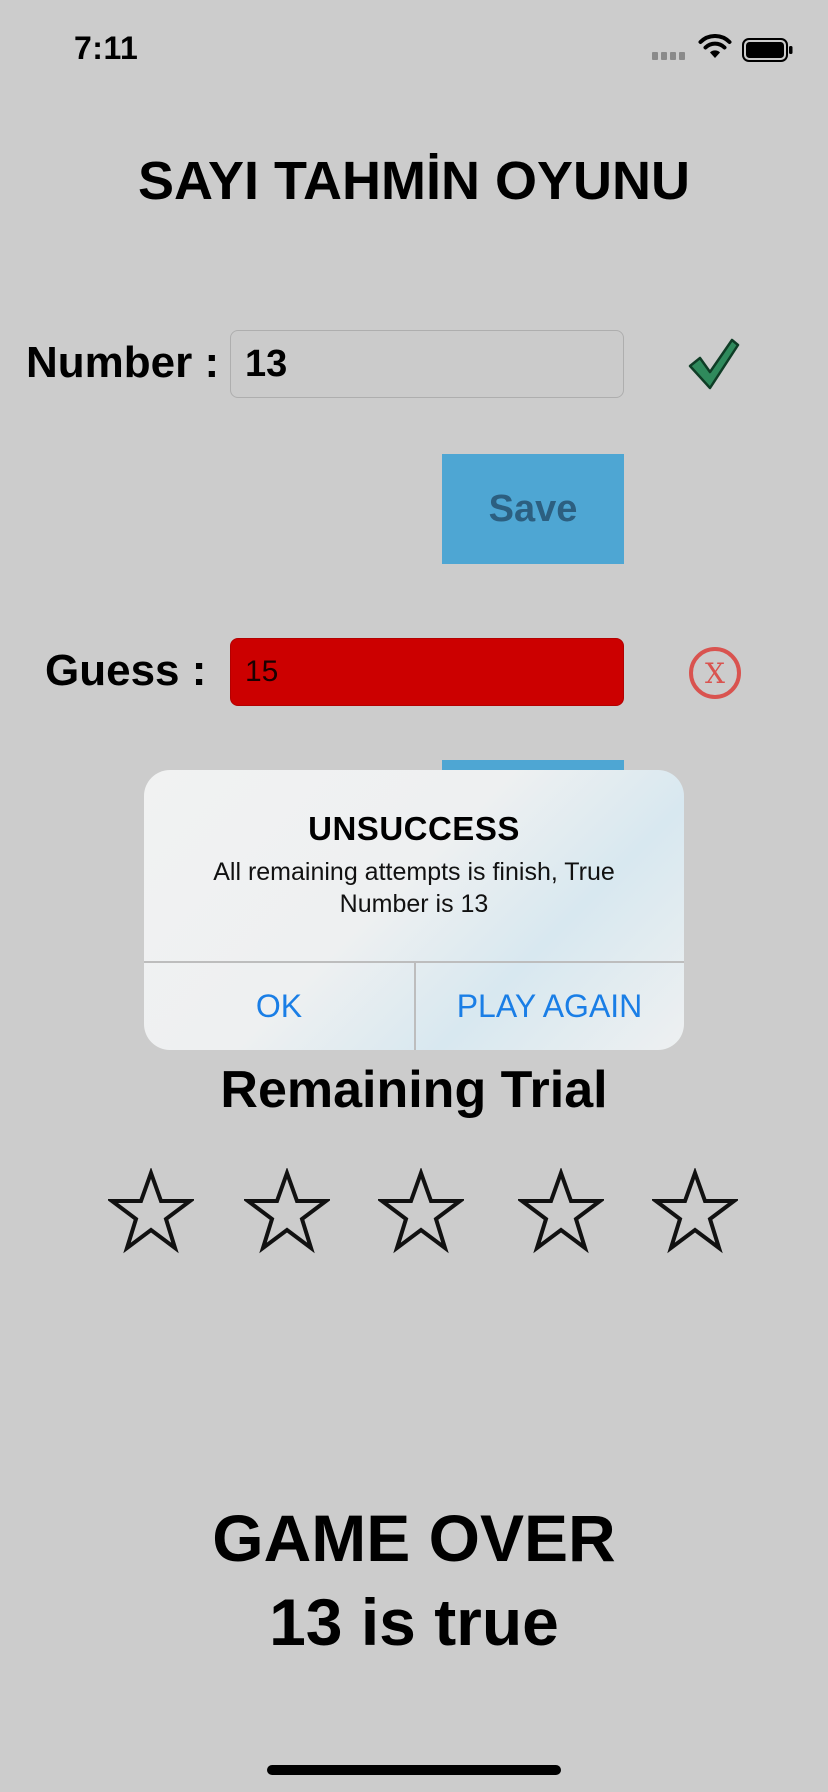 This screenshot has width=828, height=1792. I want to click on svg-text: X, so click(715, 673).